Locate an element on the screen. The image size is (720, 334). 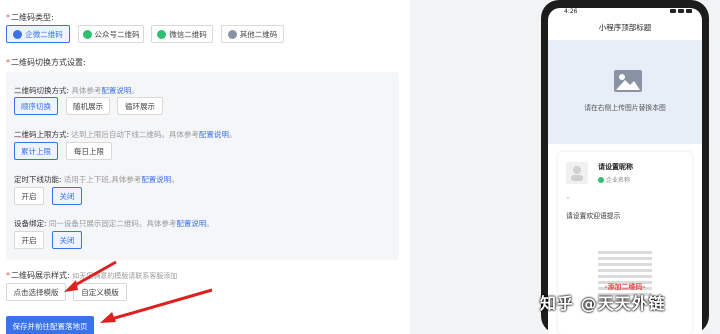
status-time: 4:26 is located at coordinates (571, 11).